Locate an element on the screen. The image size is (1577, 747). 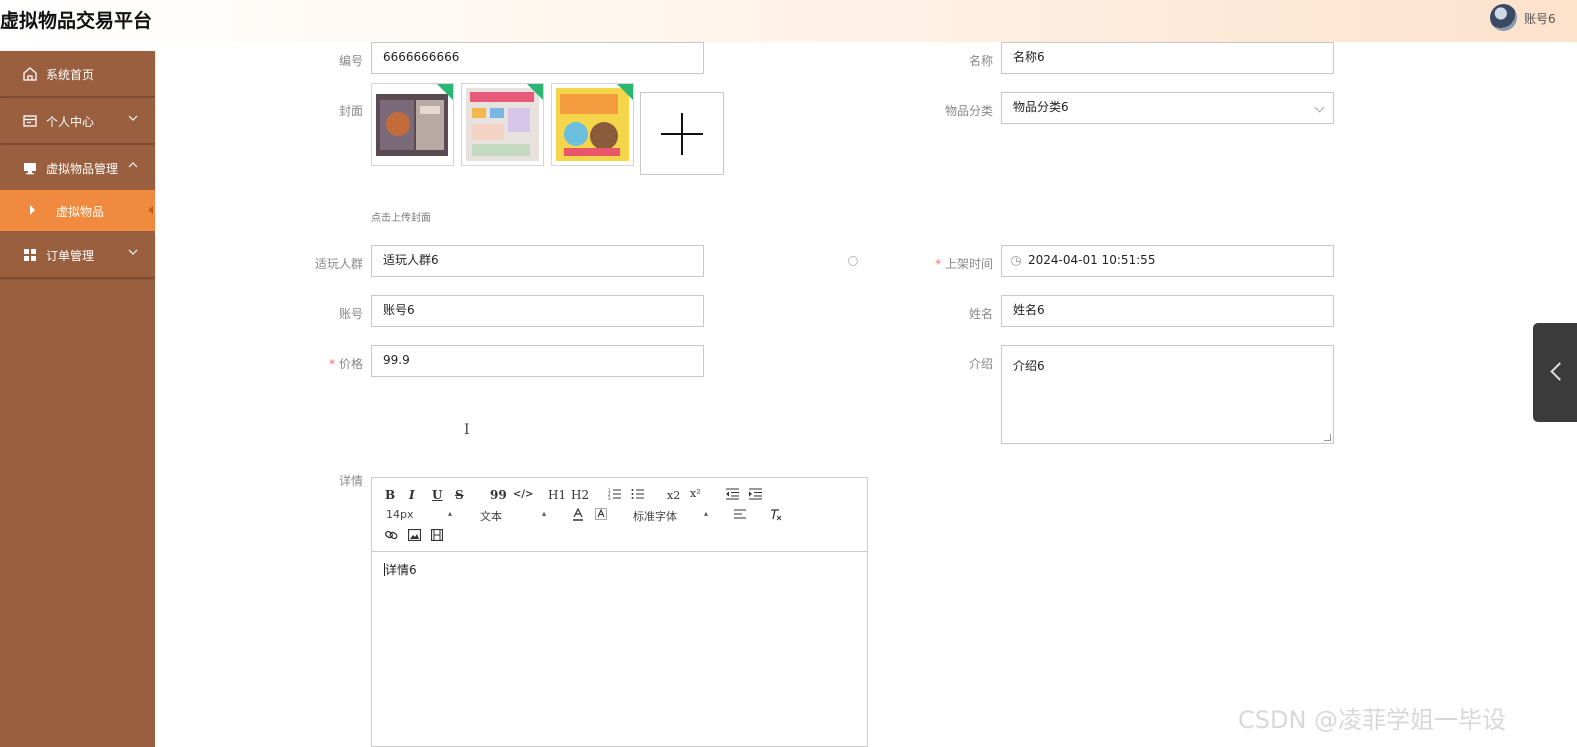
sidebar-subitem-label: 虚拟物品 is located at coordinates (80, 212).